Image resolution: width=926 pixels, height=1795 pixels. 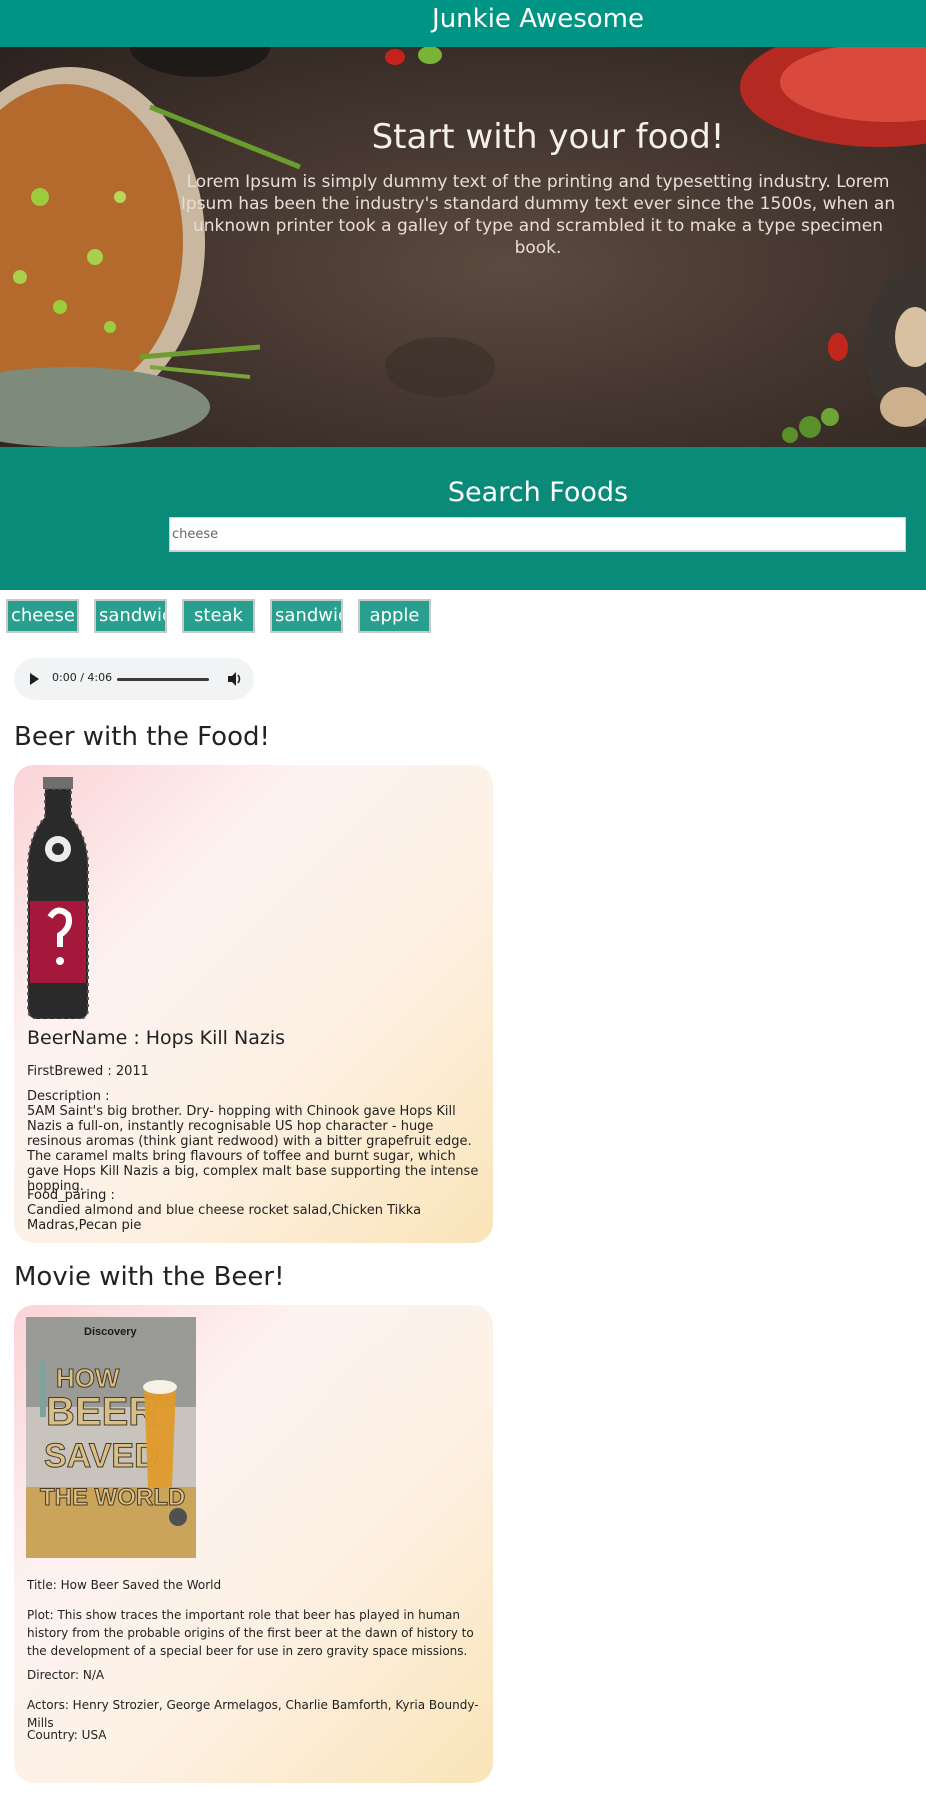 I want to click on poster-brand: Discovery, so click(x=110, y=1332).